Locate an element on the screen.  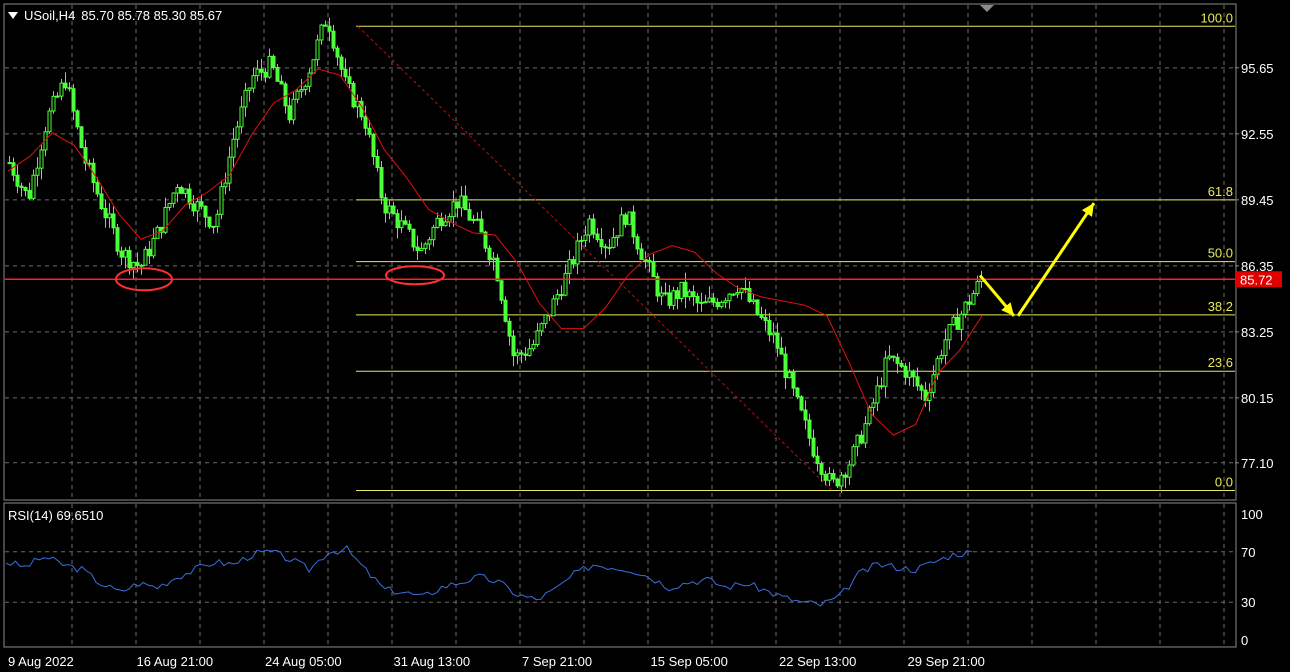
price-tick-label: 92.55 is located at coordinates (1257, 134).